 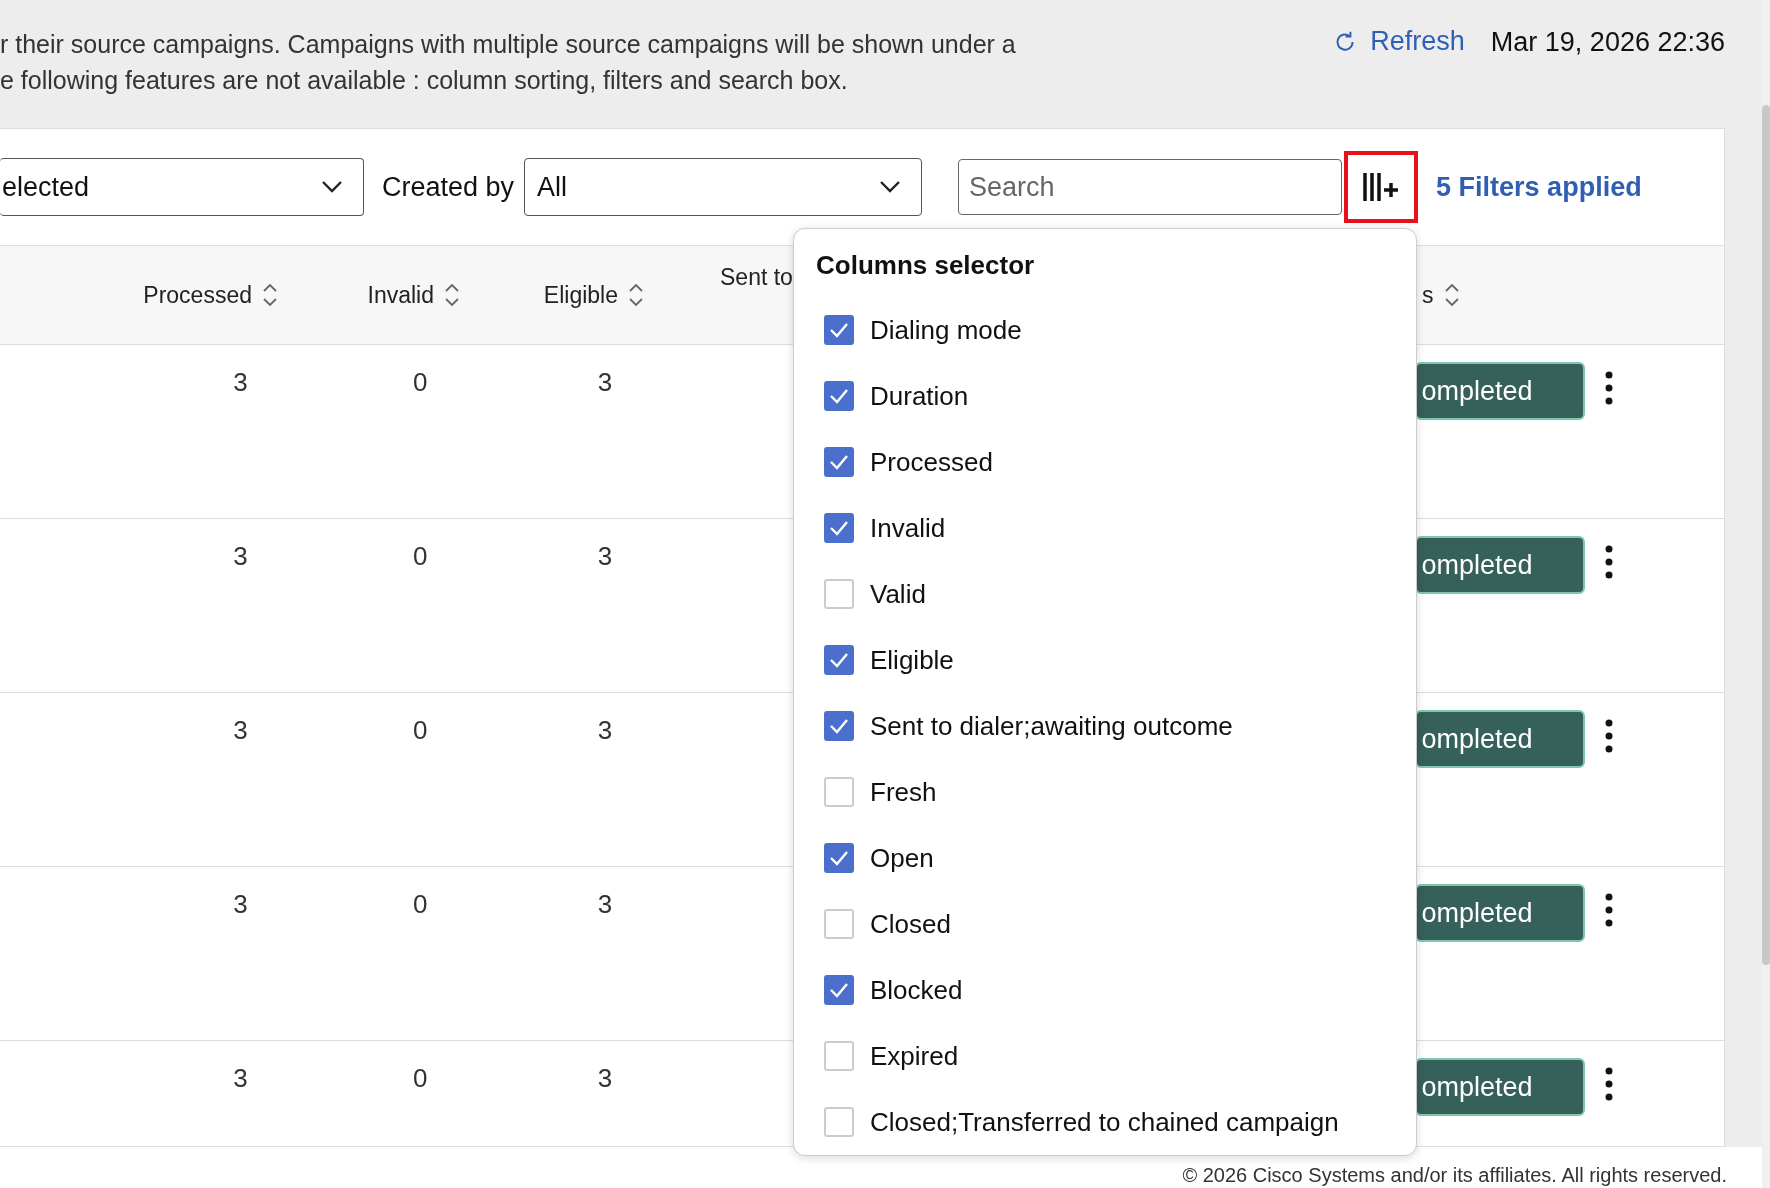 I want to click on column-option-label: Blocked, so click(x=916, y=990).